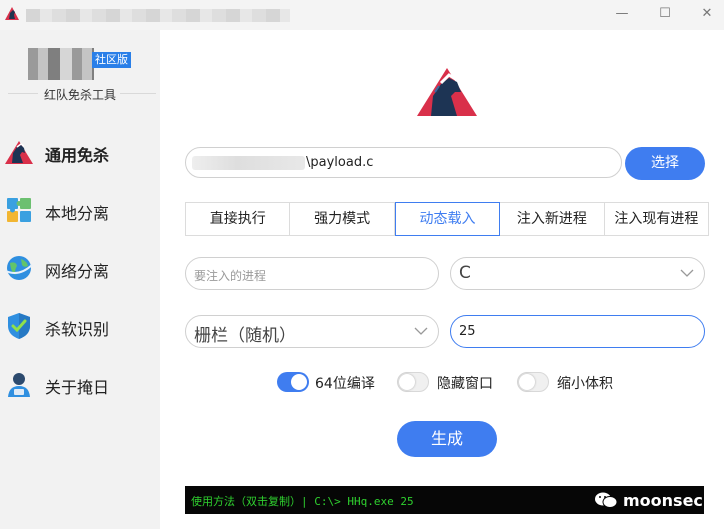 The height and width of the screenshot is (529, 724). What do you see at coordinates (340, 162) in the screenshot?
I see `file-path-text: \payload.c` at bounding box center [340, 162].